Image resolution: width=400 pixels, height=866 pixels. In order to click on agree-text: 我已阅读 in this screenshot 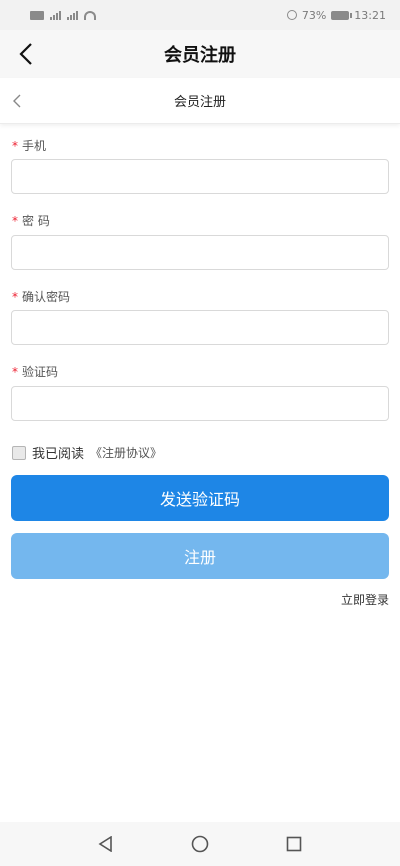, I will do `click(58, 454)`.